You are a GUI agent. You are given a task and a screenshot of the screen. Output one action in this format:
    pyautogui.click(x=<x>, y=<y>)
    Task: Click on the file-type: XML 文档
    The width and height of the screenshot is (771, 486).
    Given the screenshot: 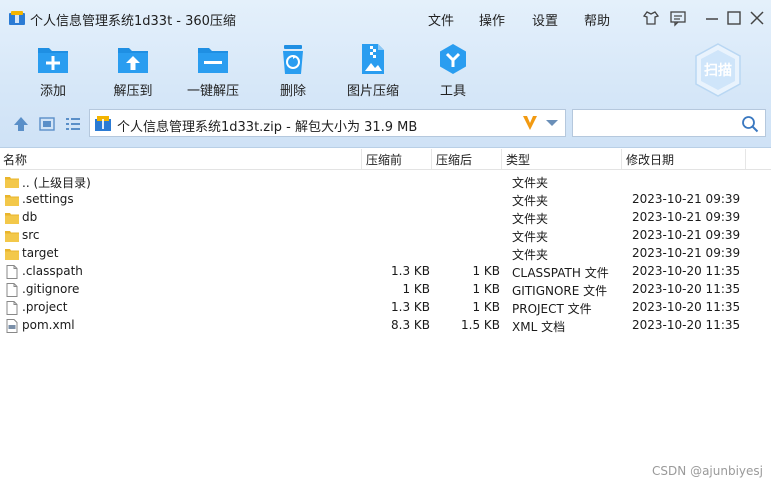 What is the action you would take?
    pyautogui.click(x=539, y=327)
    